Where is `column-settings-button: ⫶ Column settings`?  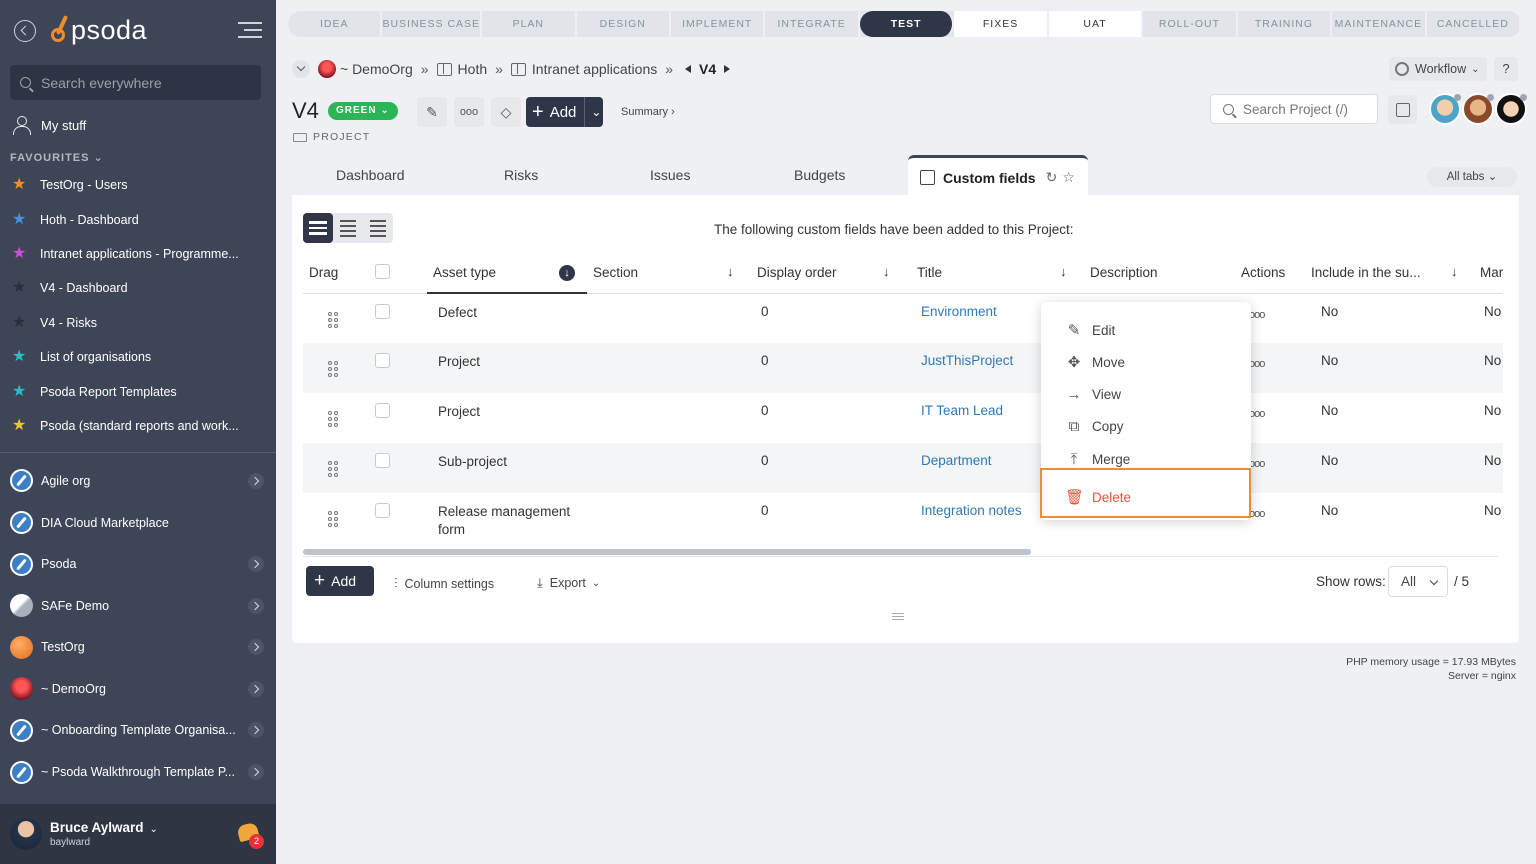
column-settings-button: ⫶ Column settings is located at coordinates (444, 583).